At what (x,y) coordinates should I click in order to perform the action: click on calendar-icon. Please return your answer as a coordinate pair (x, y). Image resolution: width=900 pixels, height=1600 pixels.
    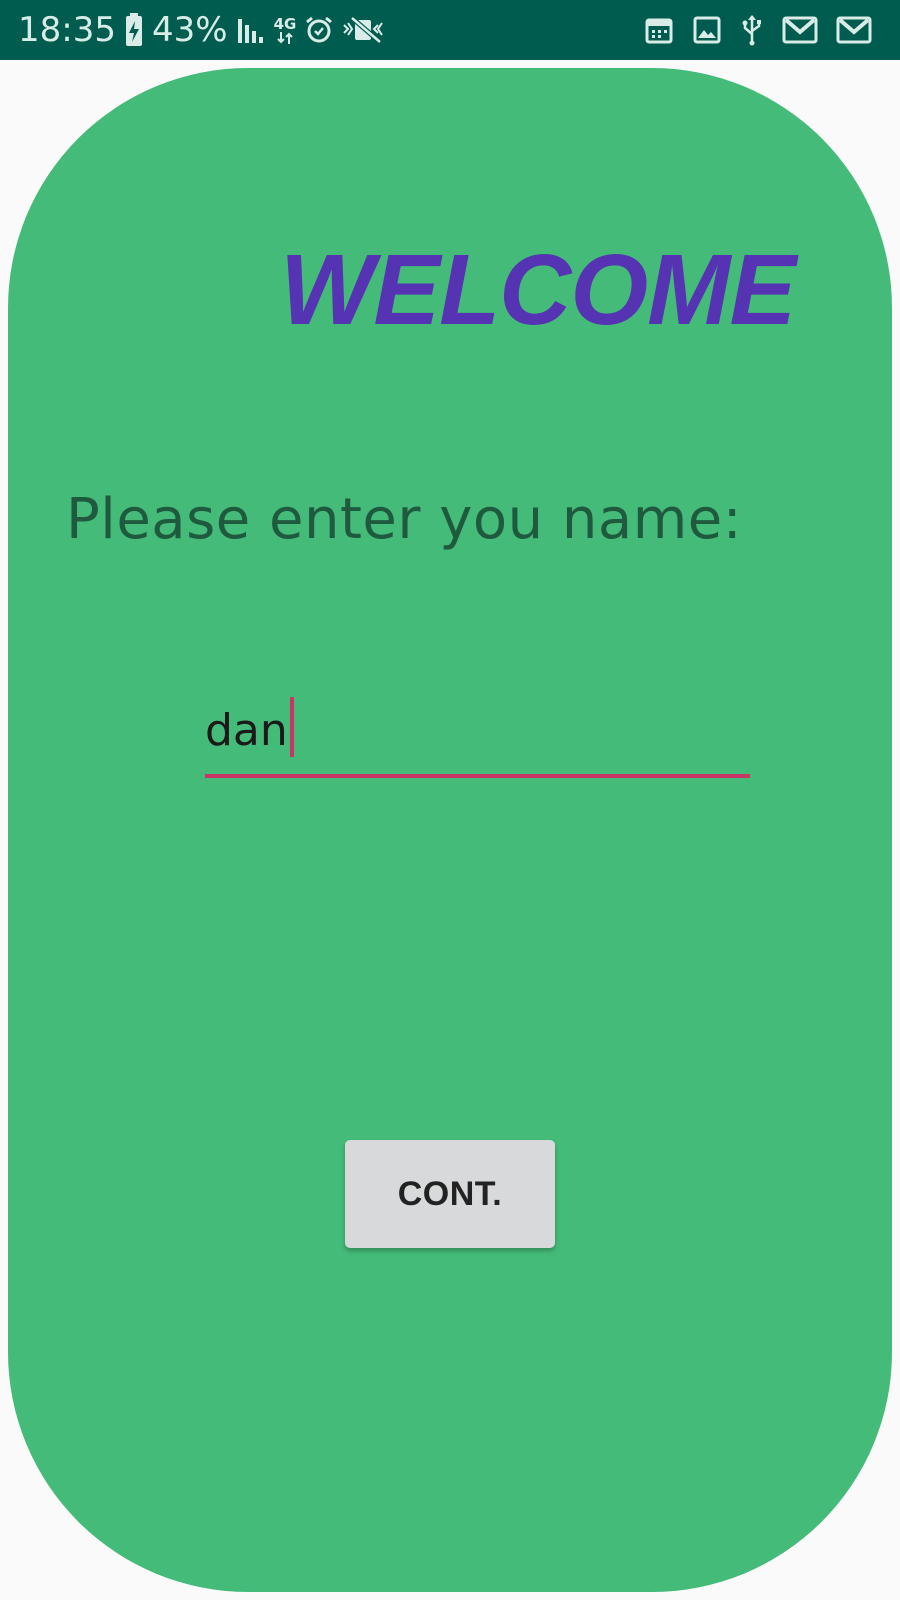
    Looking at the image, I should click on (659, 30).